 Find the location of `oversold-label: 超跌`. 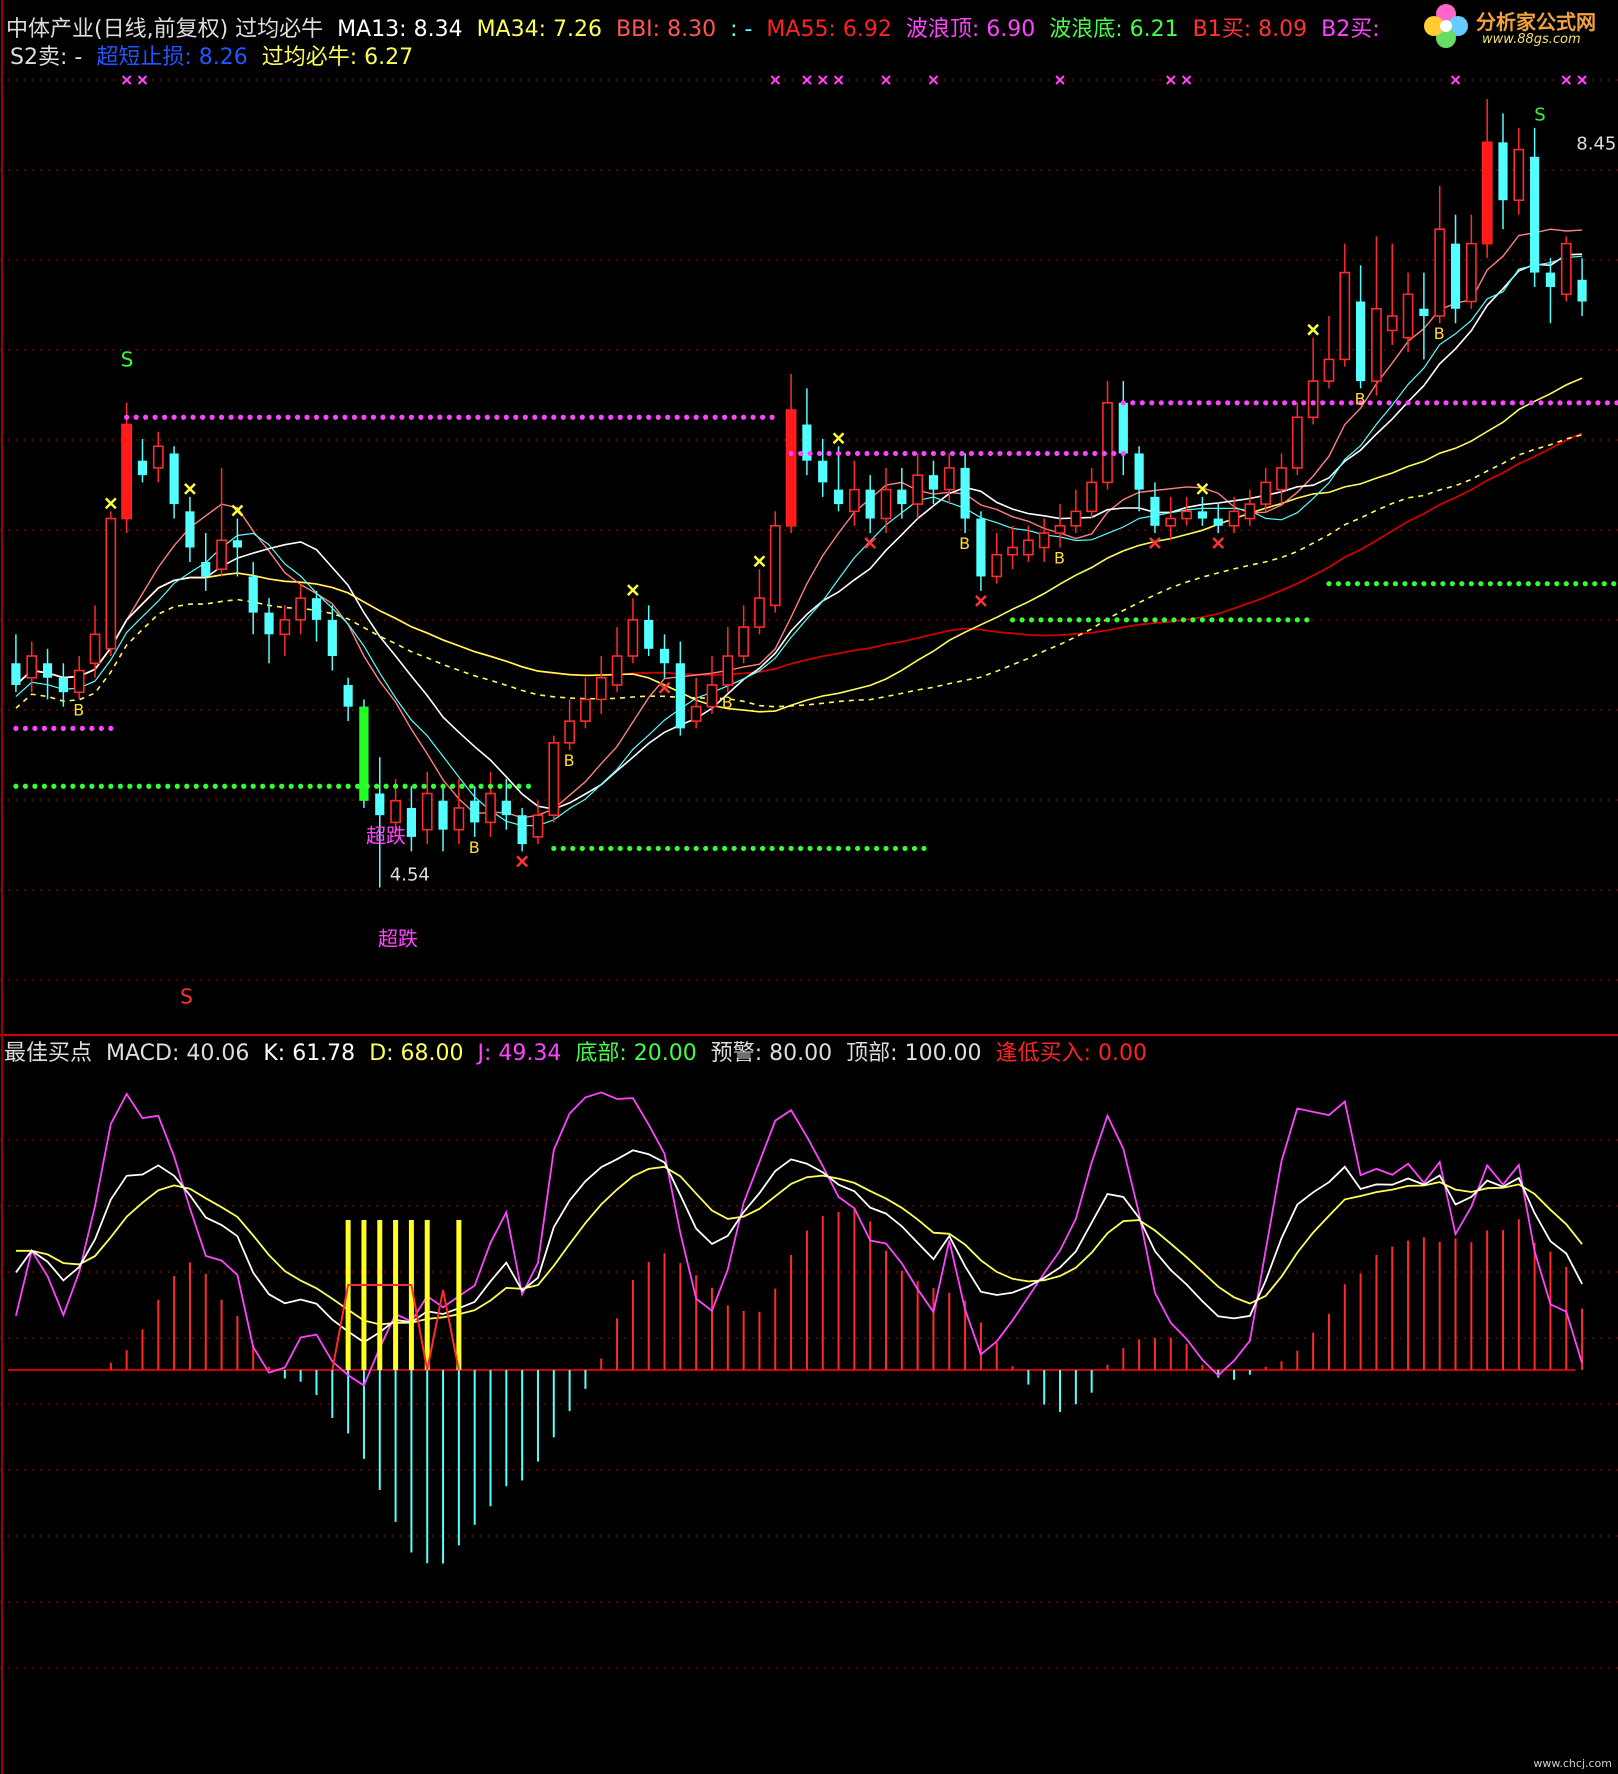

oversold-label: 超跌 is located at coordinates (398, 938).